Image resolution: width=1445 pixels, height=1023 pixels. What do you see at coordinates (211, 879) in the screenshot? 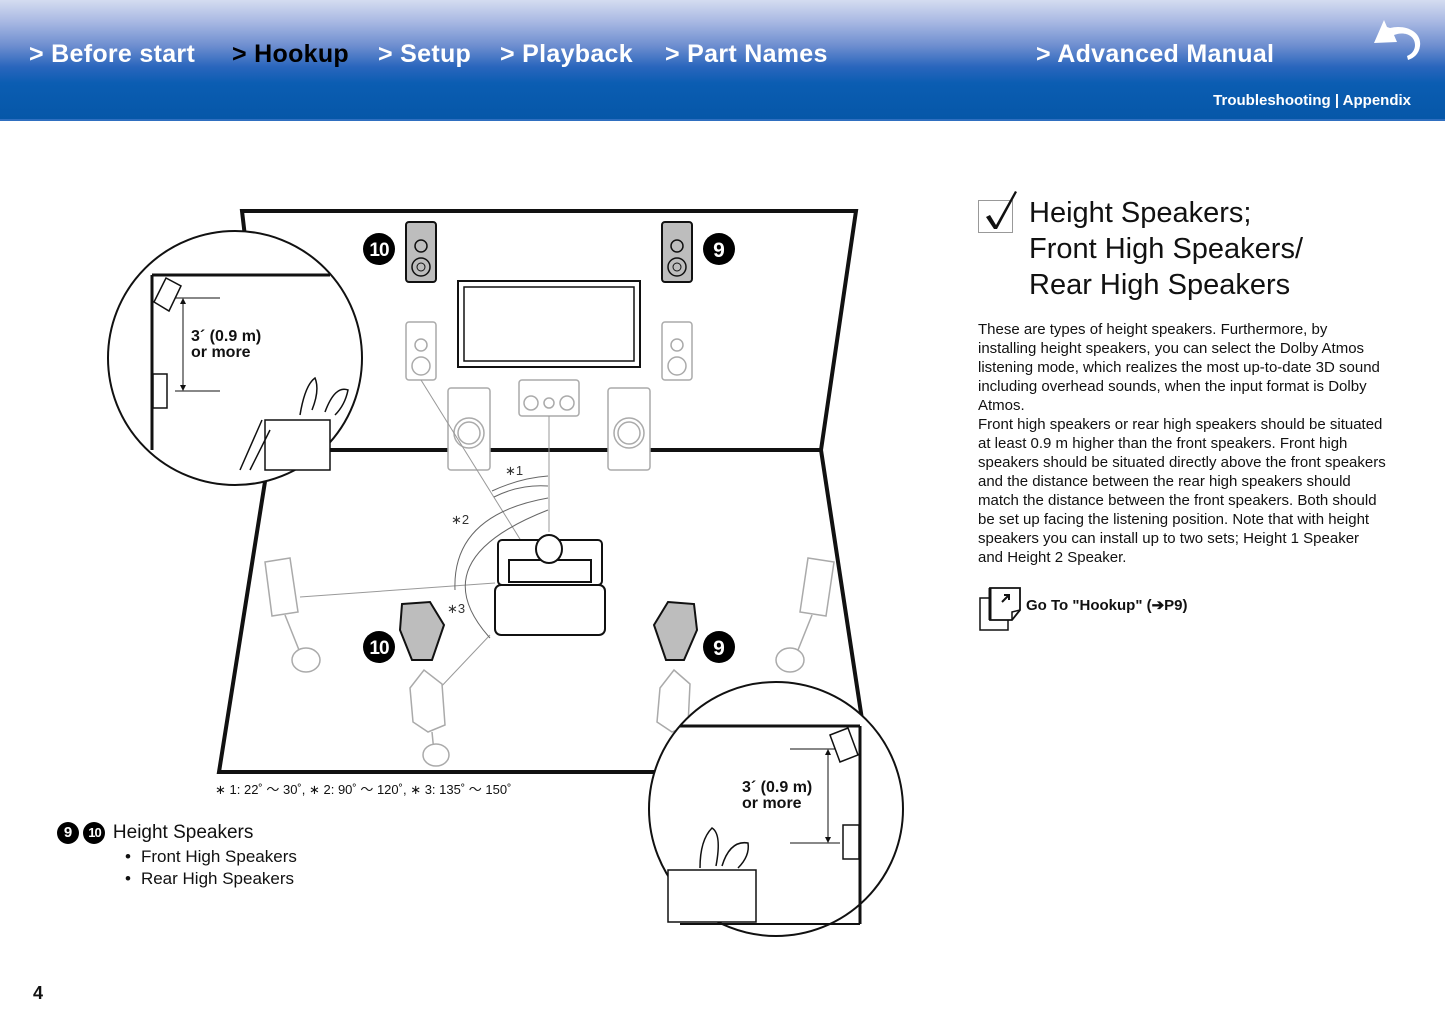
I see `legend-item: Rear High Speakers` at bounding box center [211, 879].